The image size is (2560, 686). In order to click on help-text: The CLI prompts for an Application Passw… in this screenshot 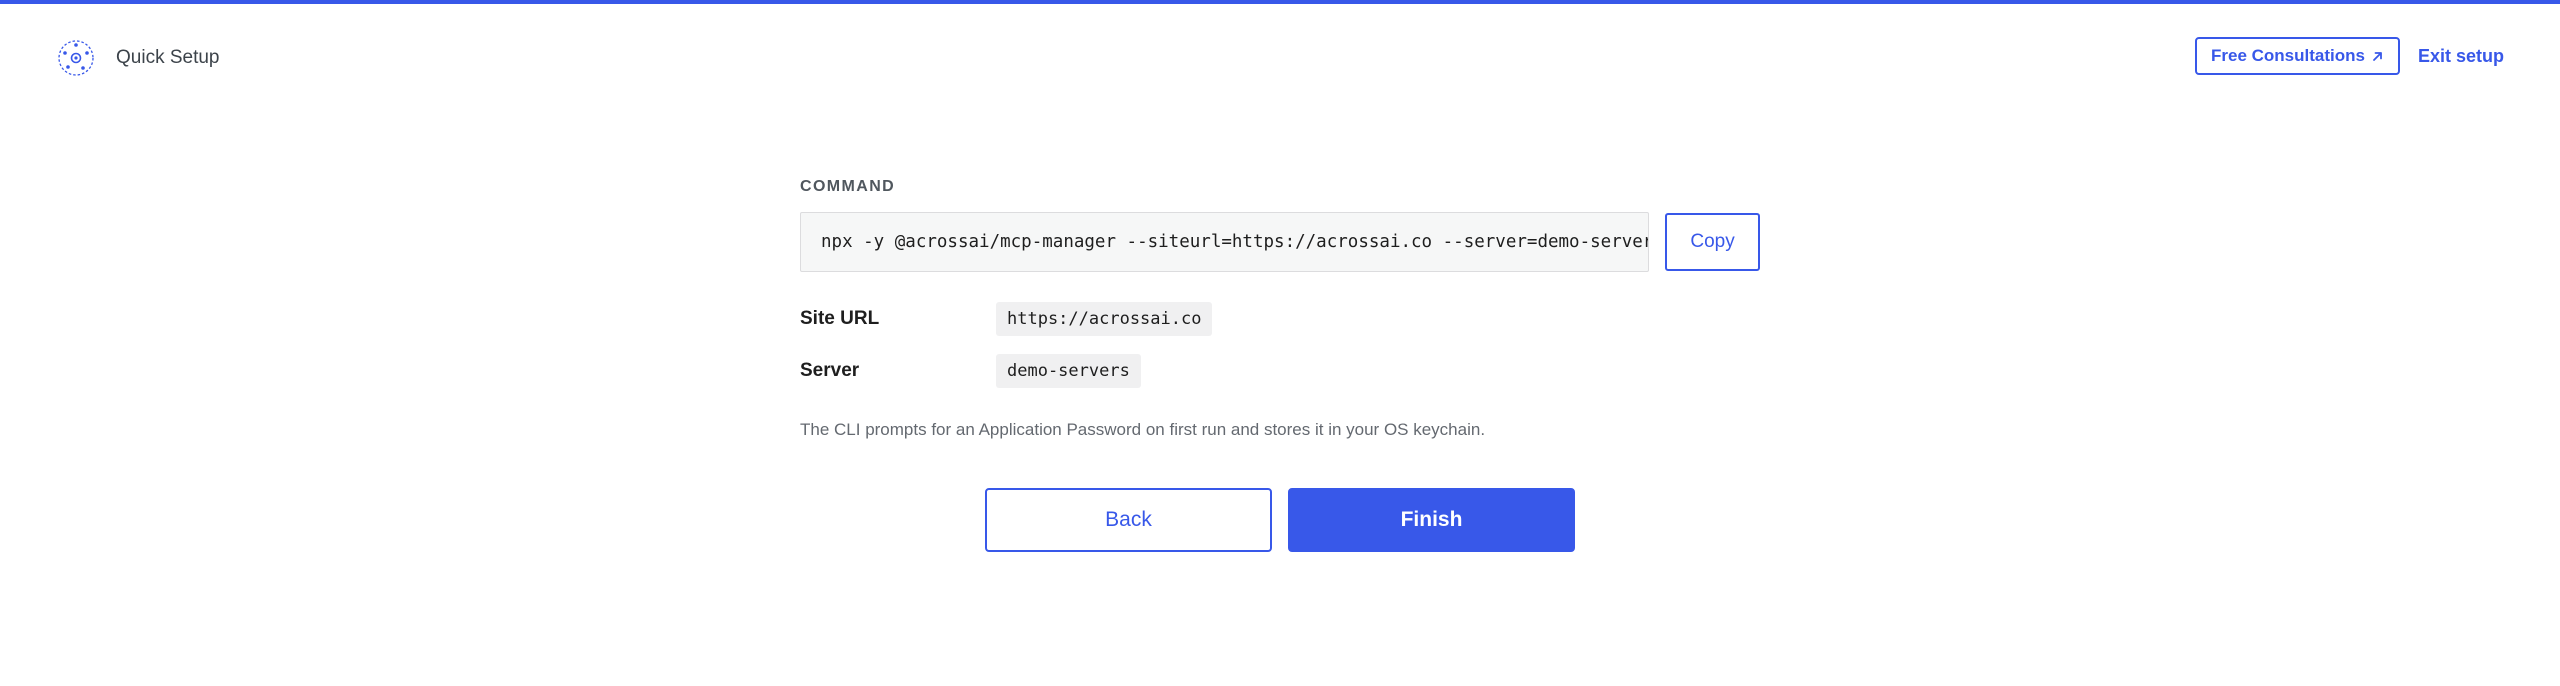, I will do `click(1143, 429)`.